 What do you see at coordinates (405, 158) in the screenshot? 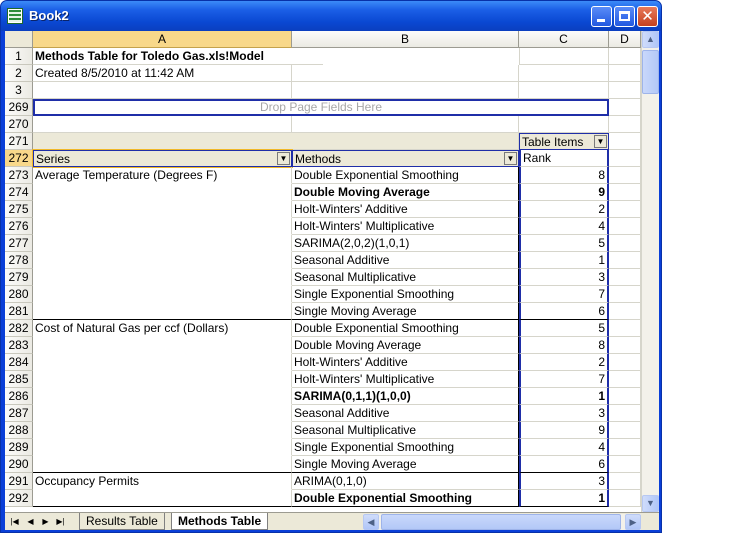
I see `methods-field-button: Methods` at bounding box center [405, 158].